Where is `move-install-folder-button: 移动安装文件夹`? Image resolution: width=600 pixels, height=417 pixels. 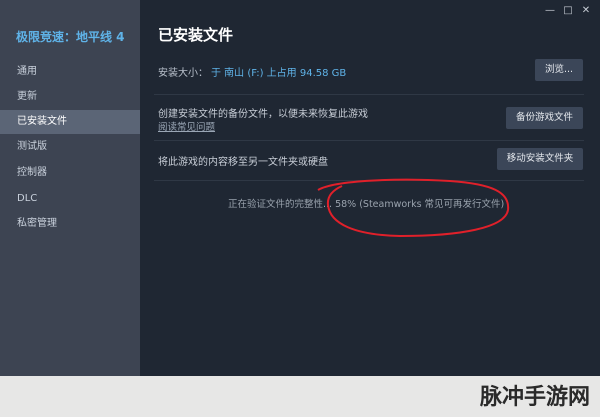 move-install-folder-button: 移动安装文件夹 is located at coordinates (540, 159).